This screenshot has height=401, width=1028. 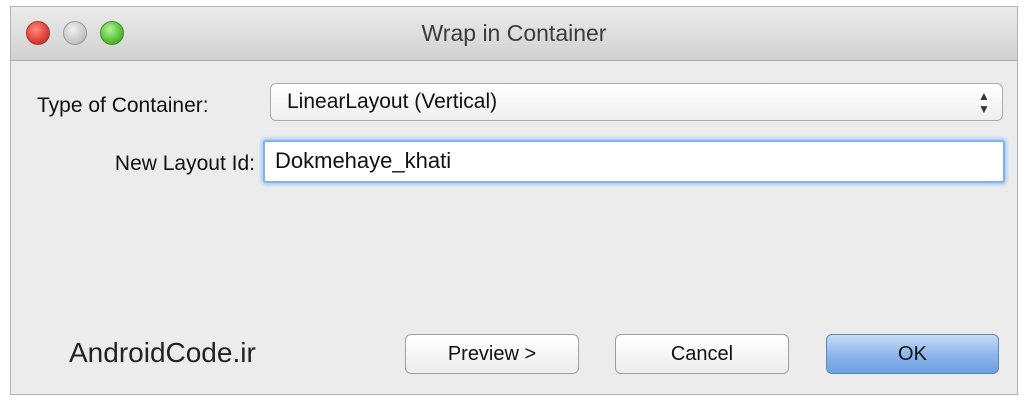 What do you see at coordinates (634, 161) in the screenshot?
I see `layout-id-input: Dokmehaye_khati` at bounding box center [634, 161].